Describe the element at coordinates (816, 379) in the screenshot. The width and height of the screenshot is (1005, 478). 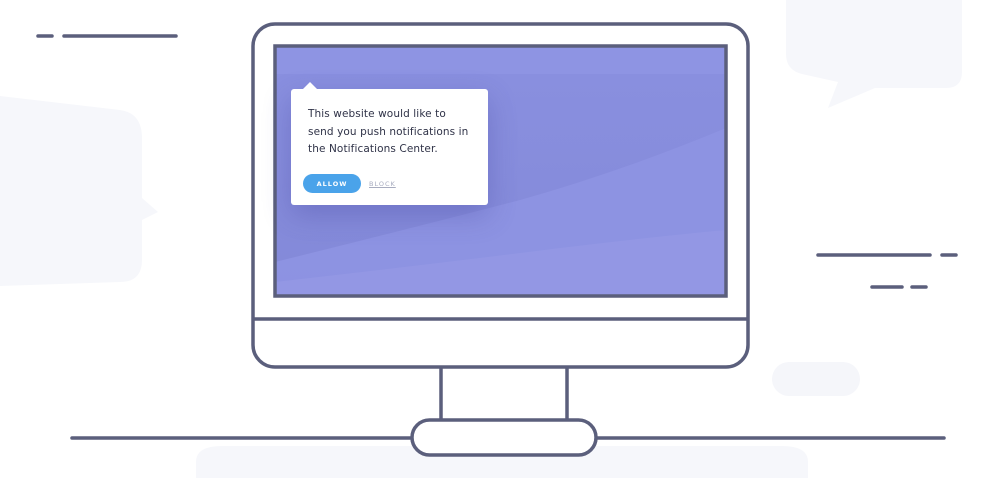
I see `pill-shape-right` at that location.